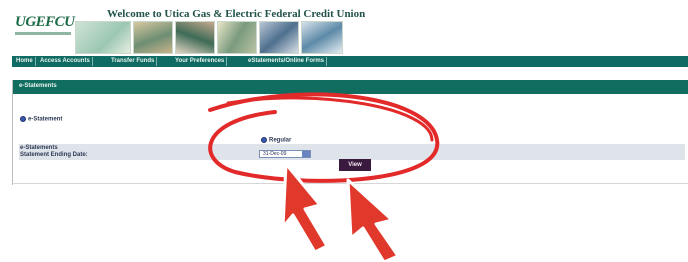 This screenshot has width=688, height=262. Describe the element at coordinates (43, 33) in the screenshot. I see `logo-underline` at that location.